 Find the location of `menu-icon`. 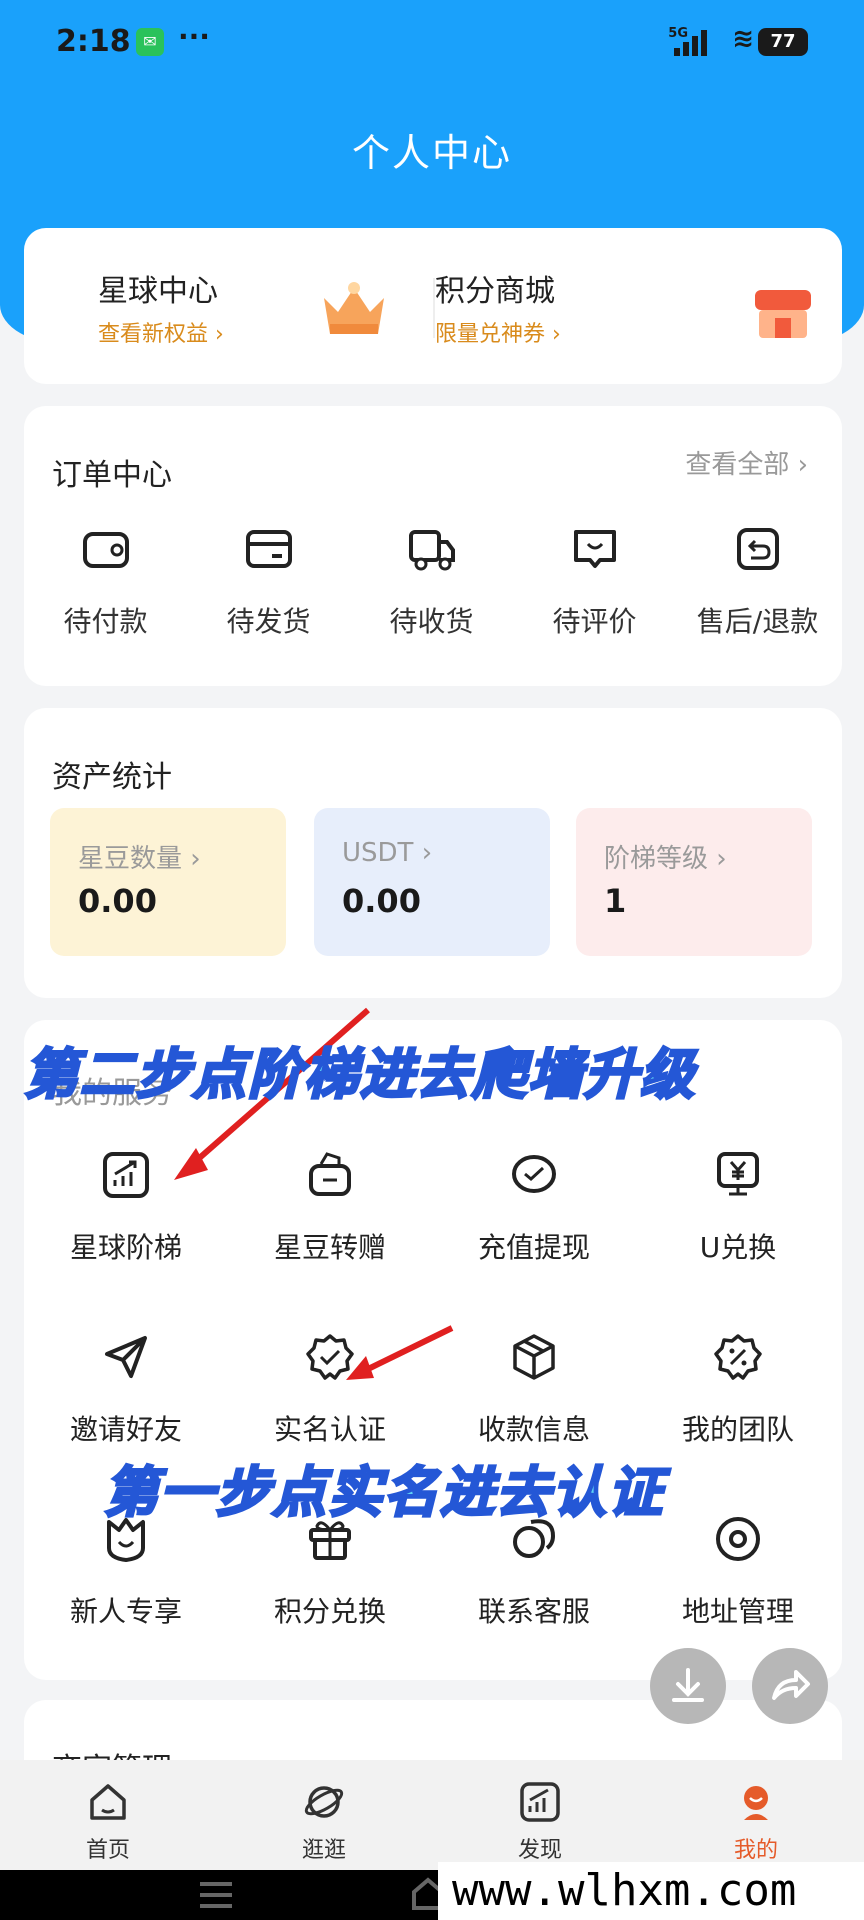

menu-icon is located at coordinates (216, 1895).